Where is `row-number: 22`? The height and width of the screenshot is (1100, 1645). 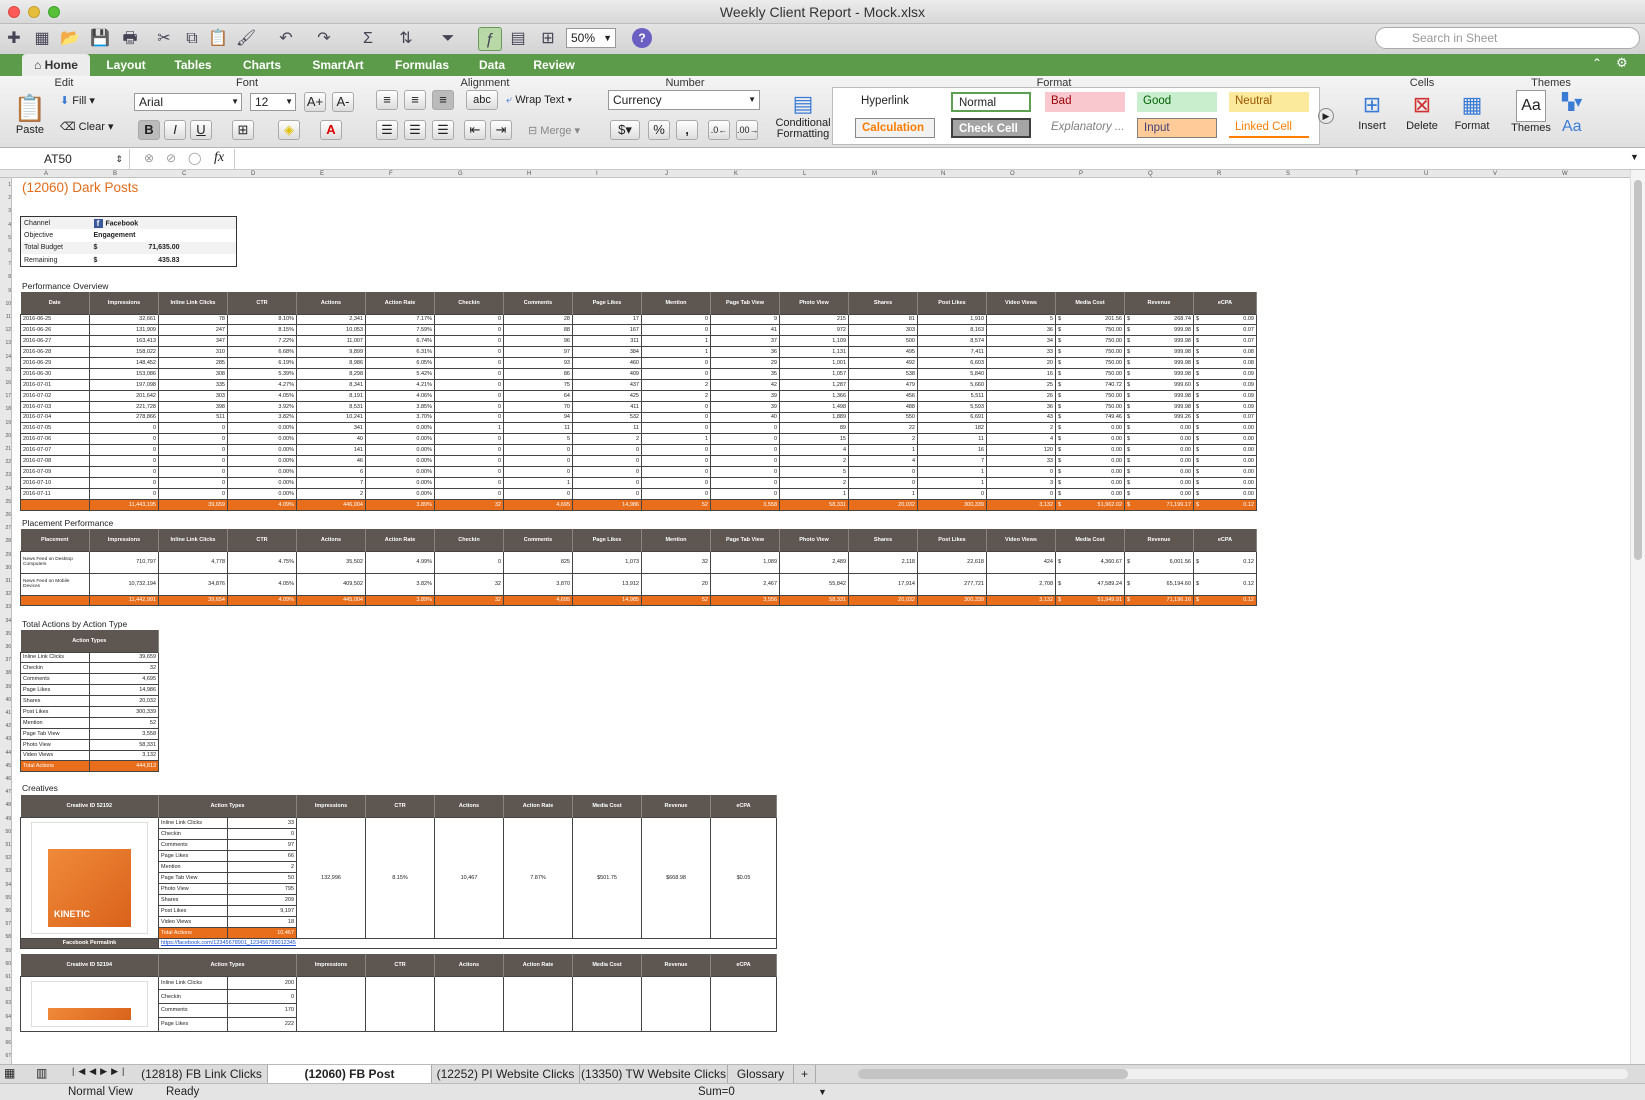
row-number: 22 is located at coordinates (5, 462).